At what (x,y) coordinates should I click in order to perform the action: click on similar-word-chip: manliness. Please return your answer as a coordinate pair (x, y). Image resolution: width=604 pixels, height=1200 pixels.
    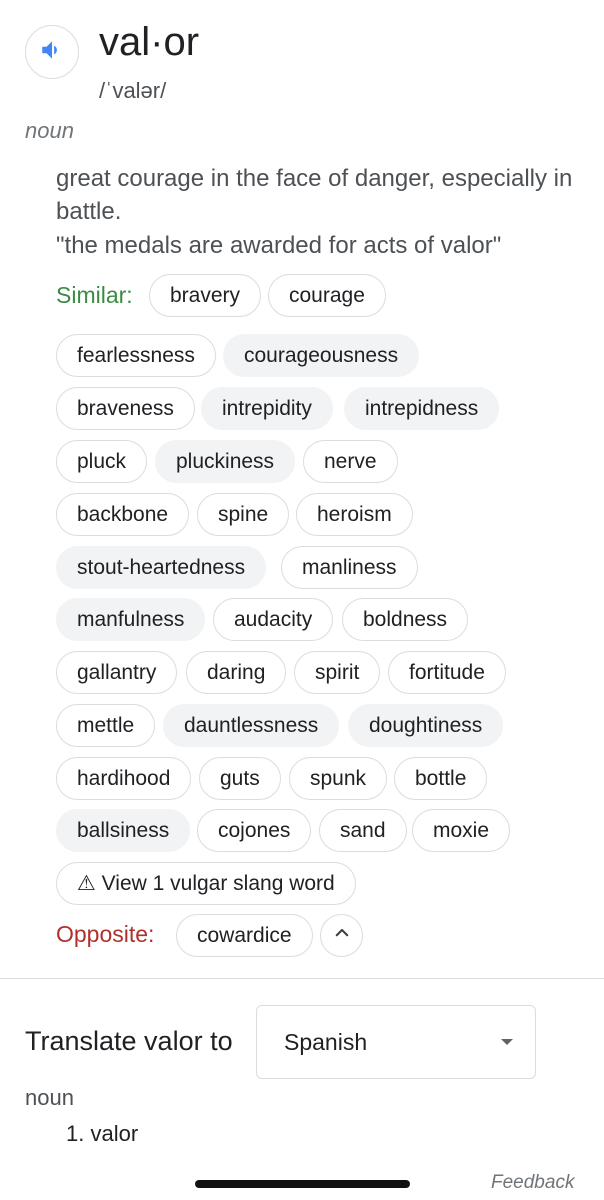
    Looking at the image, I should click on (349, 567).